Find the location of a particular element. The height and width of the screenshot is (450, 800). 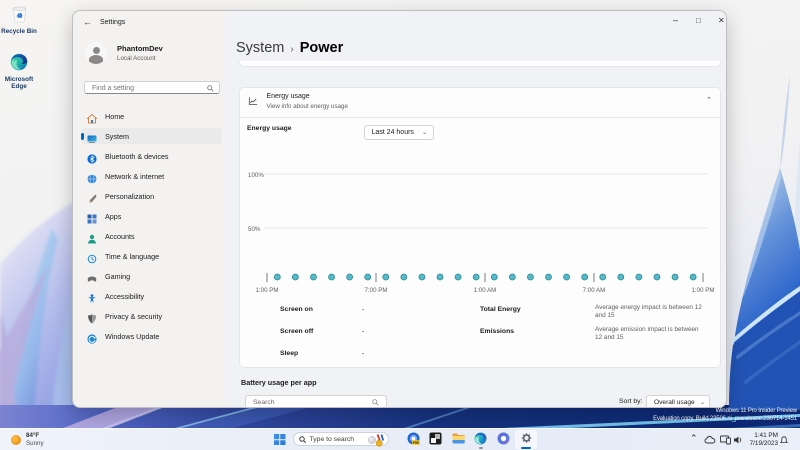

svg-text: 7:00 PM is located at coordinates (375, 290).